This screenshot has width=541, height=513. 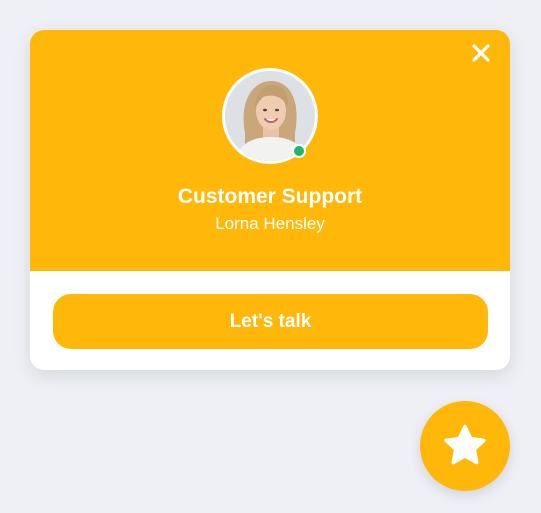 What do you see at coordinates (270, 223) in the screenshot?
I see `agent-name: Lorna Hensley` at bounding box center [270, 223].